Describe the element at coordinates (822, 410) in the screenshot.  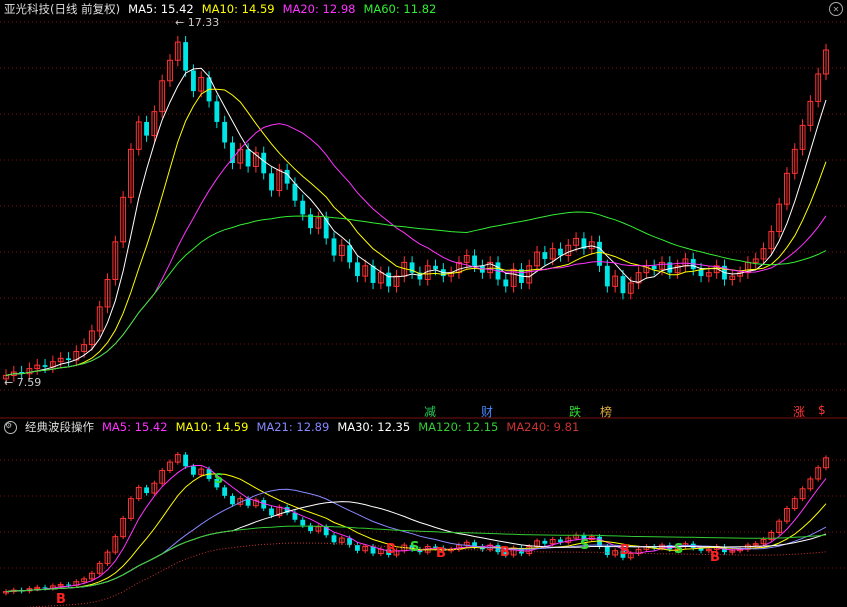
I see `signal-marker: $` at that location.